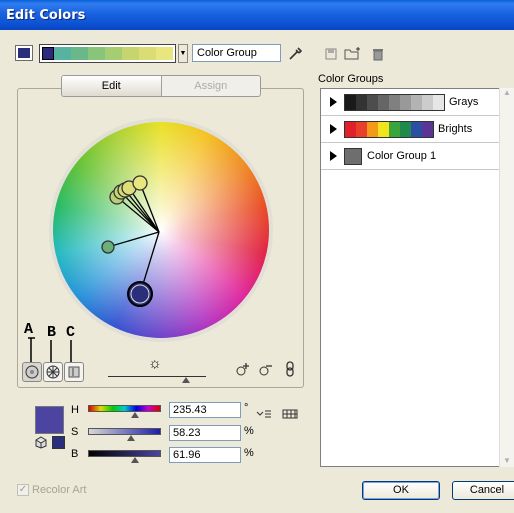 The height and width of the screenshot is (513, 514). What do you see at coordinates (112, 86) in the screenshot?
I see `tab-edit: Edit` at bounding box center [112, 86].